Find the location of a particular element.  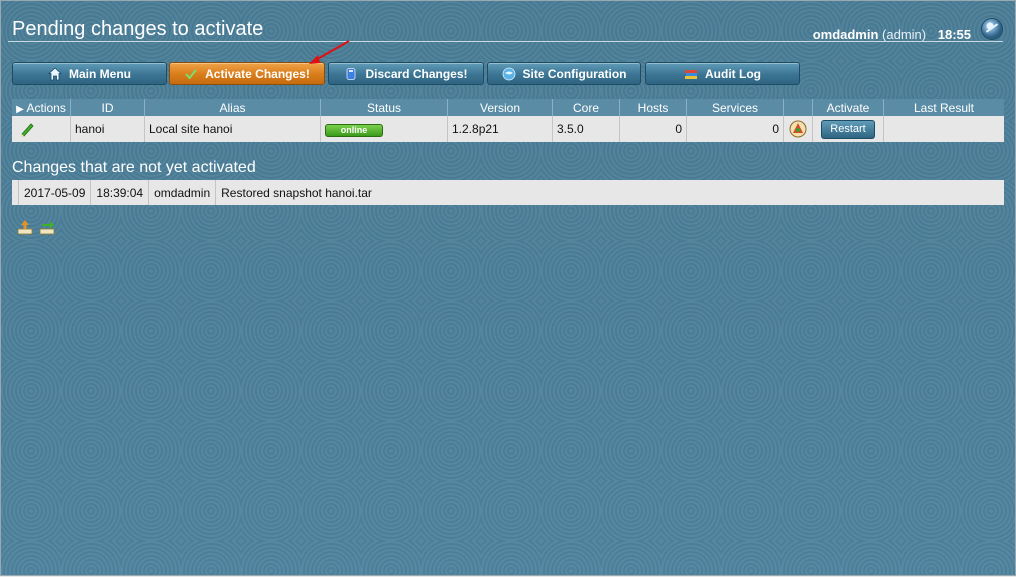

audit-log-button: Audit Log is located at coordinates (722, 73).